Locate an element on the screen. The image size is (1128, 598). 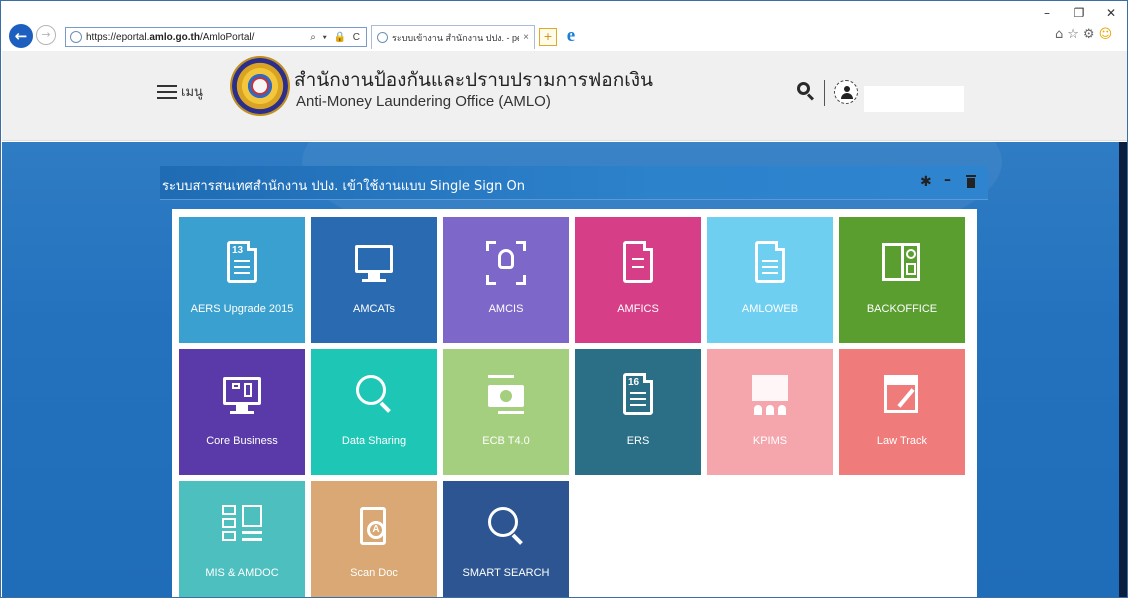
browser-tab-active: ระบบเข้างาน สำนักงาน ปปง. - pe... × is located at coordinates (453, 37).